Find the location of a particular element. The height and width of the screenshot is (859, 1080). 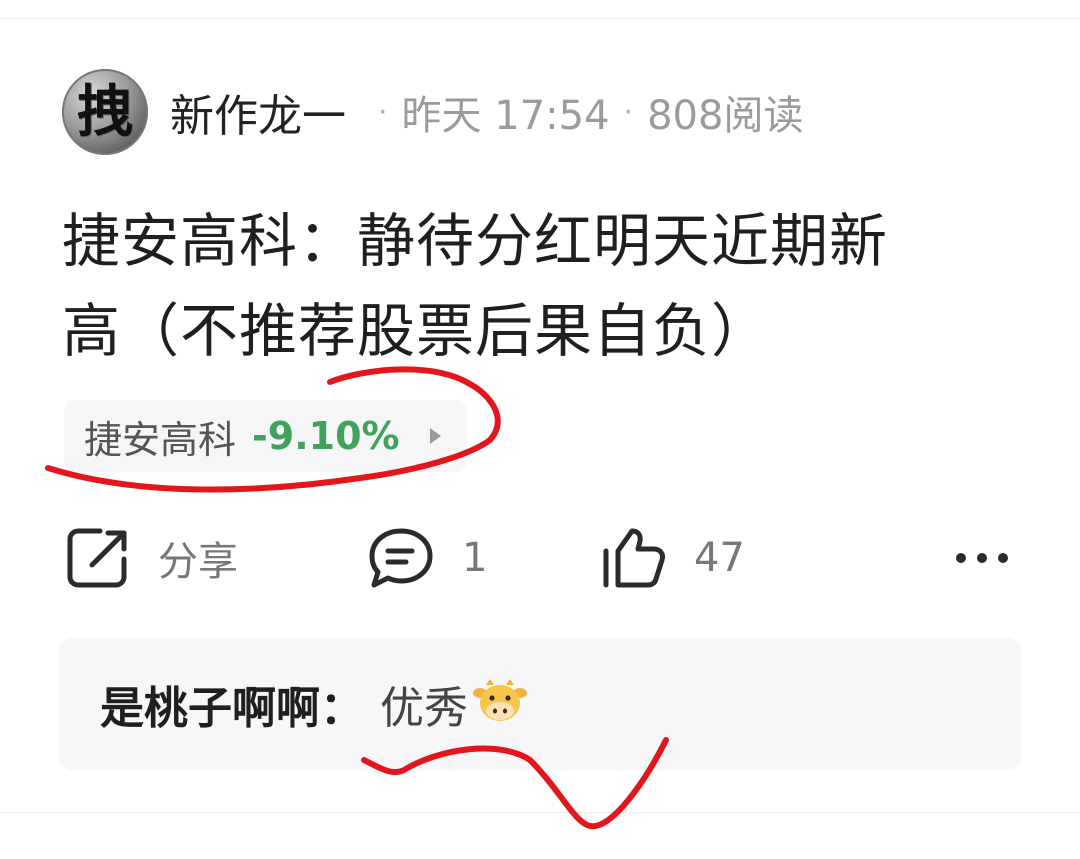

more-icon is located at coordinates (982, 558).